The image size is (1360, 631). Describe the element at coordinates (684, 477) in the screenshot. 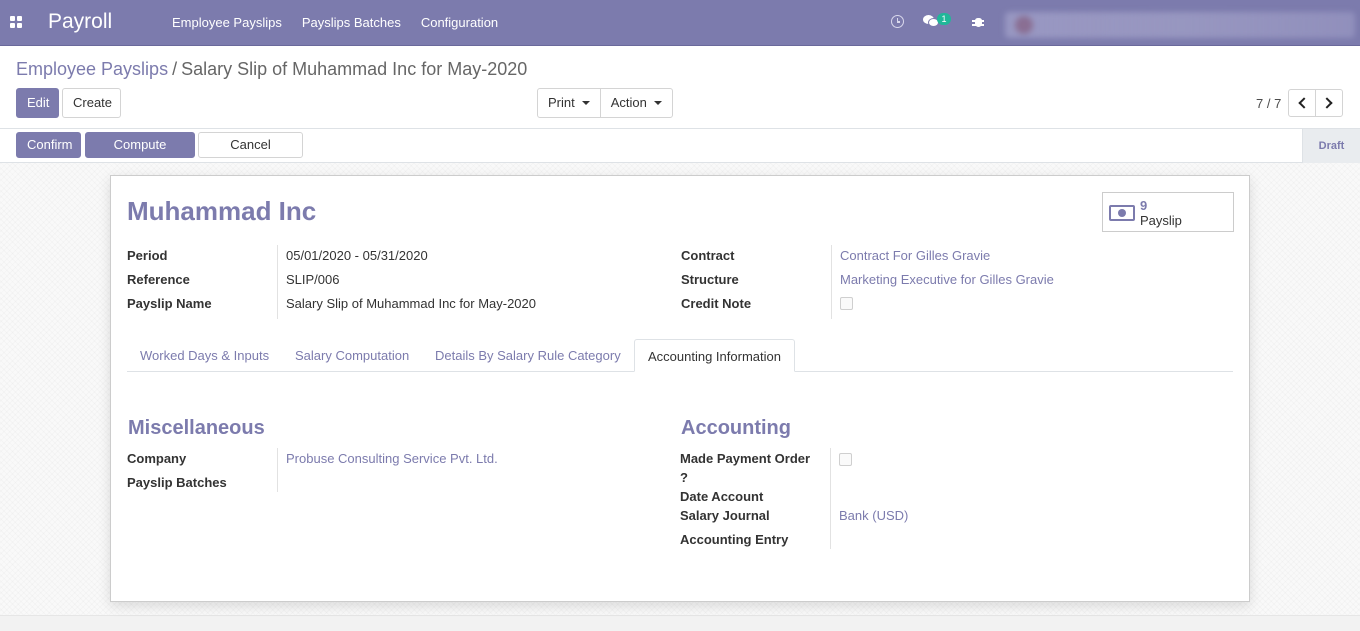

I see `made-payment-order-label-cont: ?` at that location.